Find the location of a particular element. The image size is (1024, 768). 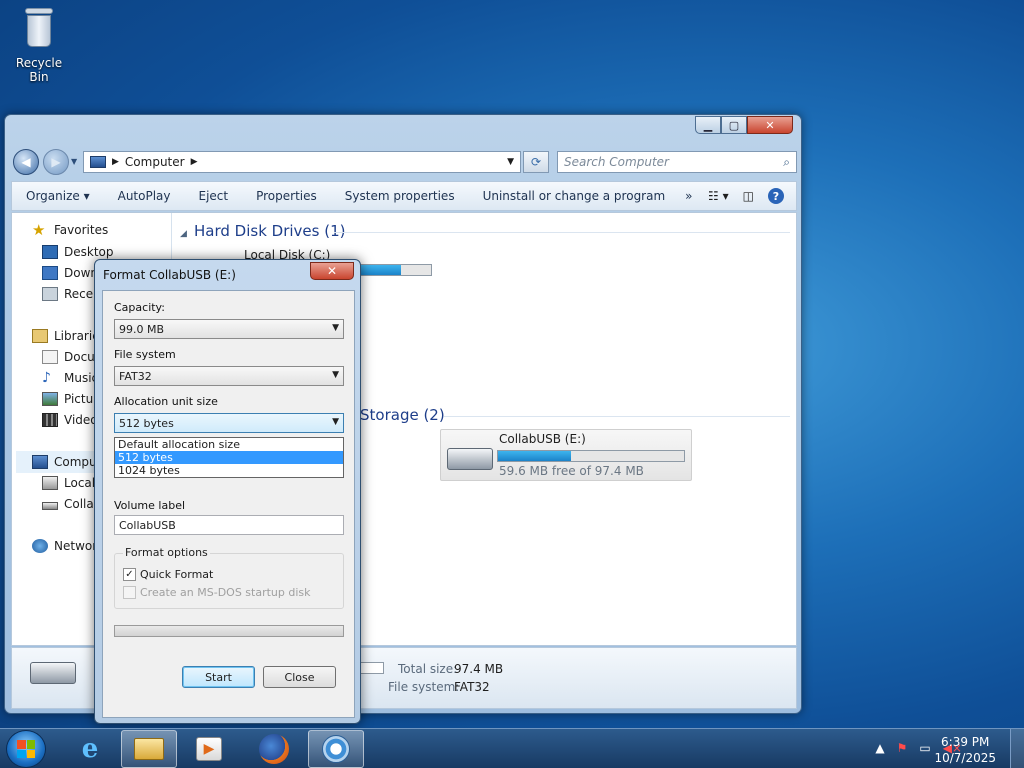

view-options-icon: ☷ ▾ is located at coordinates (718, 196).